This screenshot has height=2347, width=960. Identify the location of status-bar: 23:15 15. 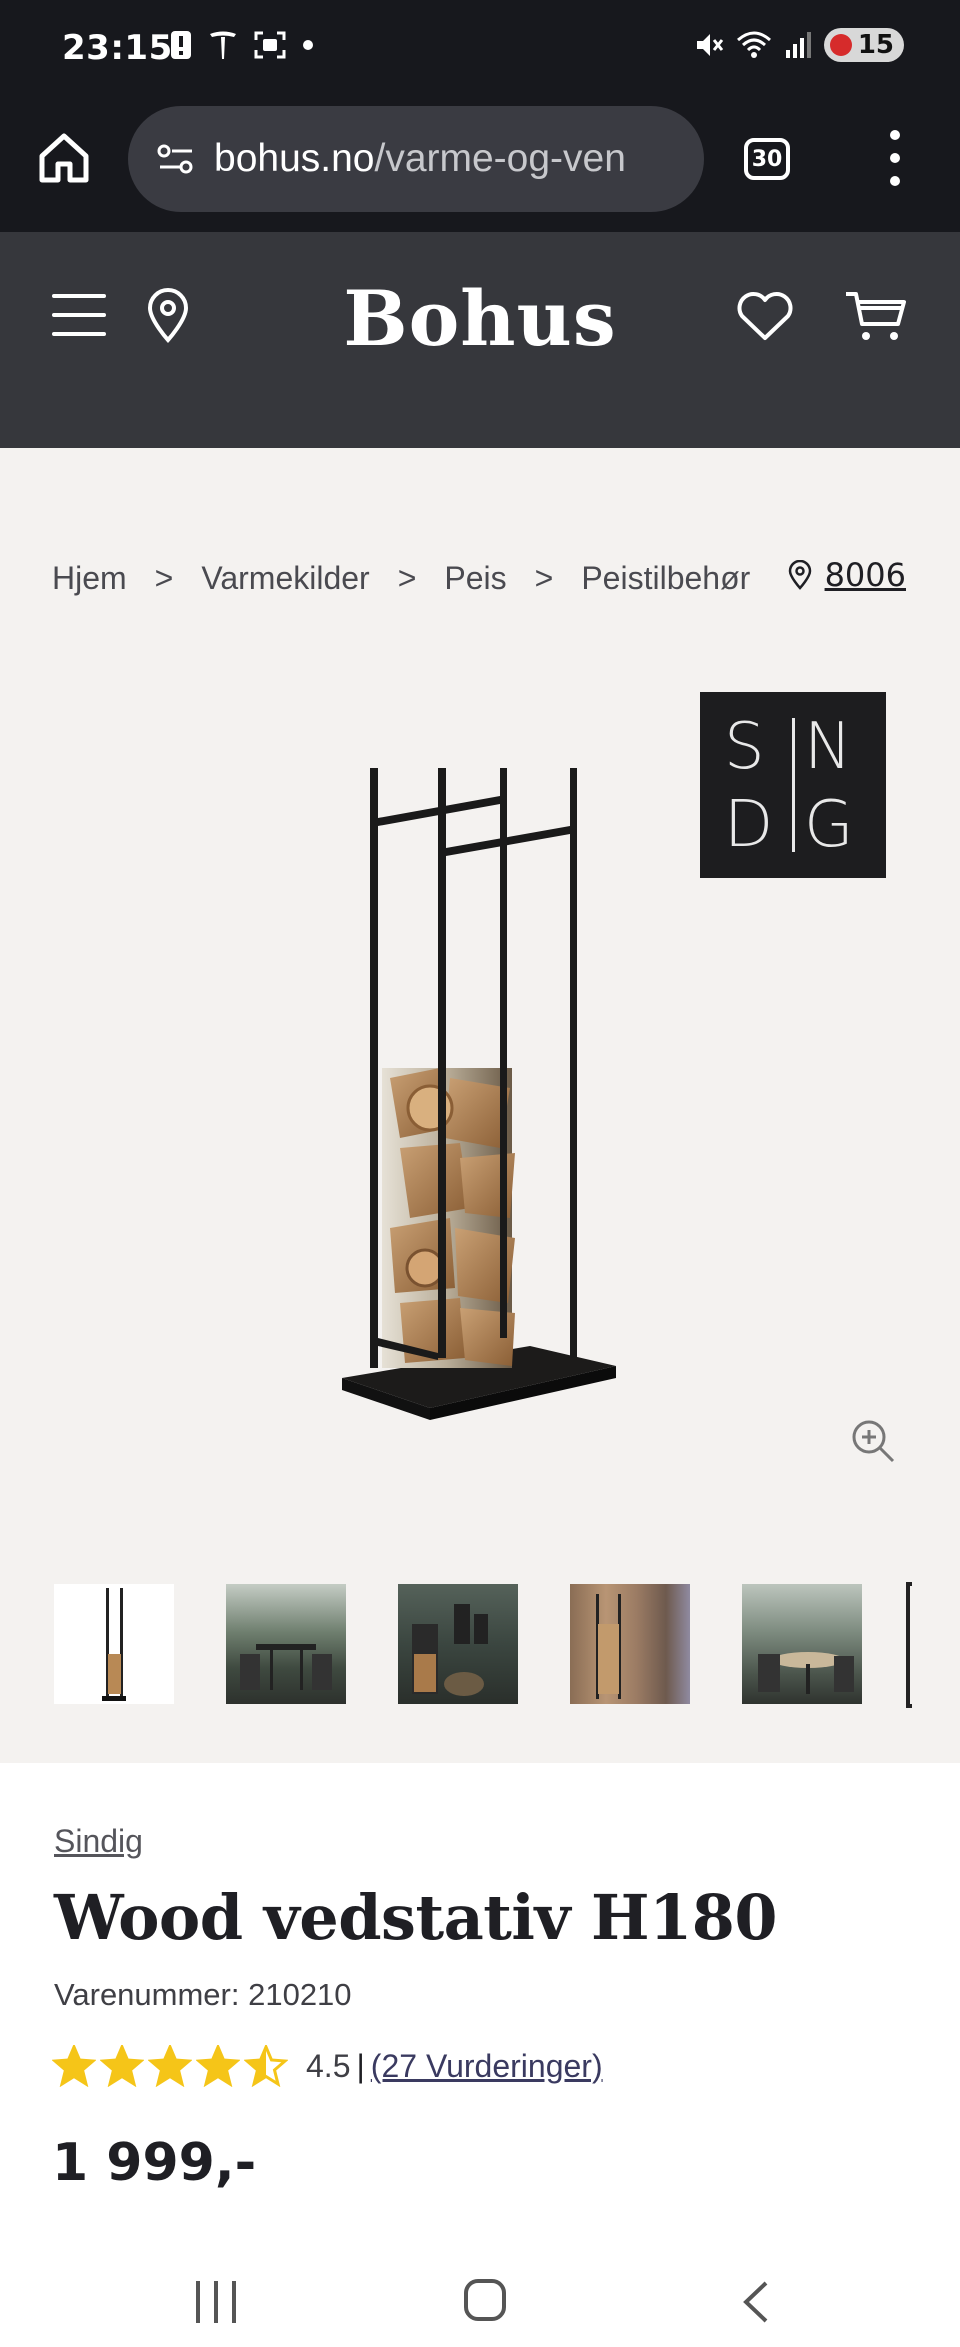
(480, 50).